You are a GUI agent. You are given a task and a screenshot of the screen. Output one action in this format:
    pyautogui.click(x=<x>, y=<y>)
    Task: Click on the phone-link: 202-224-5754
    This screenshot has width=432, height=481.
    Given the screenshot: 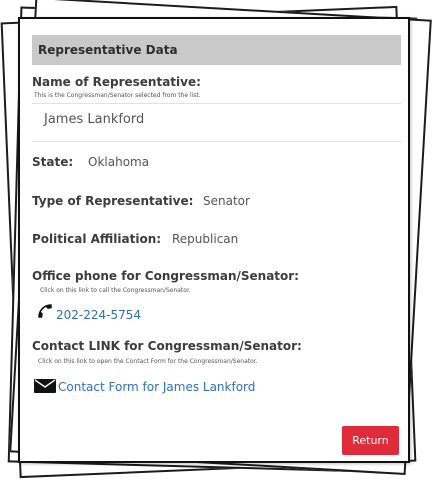 What is the action you would take?
    pyautogui.click(x=98, y=315)
    